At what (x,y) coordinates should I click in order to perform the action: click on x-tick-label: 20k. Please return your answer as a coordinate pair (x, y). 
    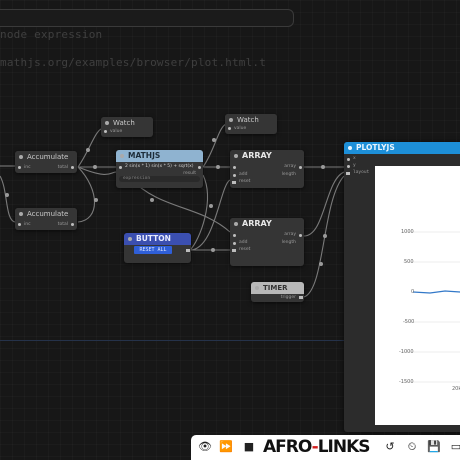
    Looking at the image, I should click on (456, 389).